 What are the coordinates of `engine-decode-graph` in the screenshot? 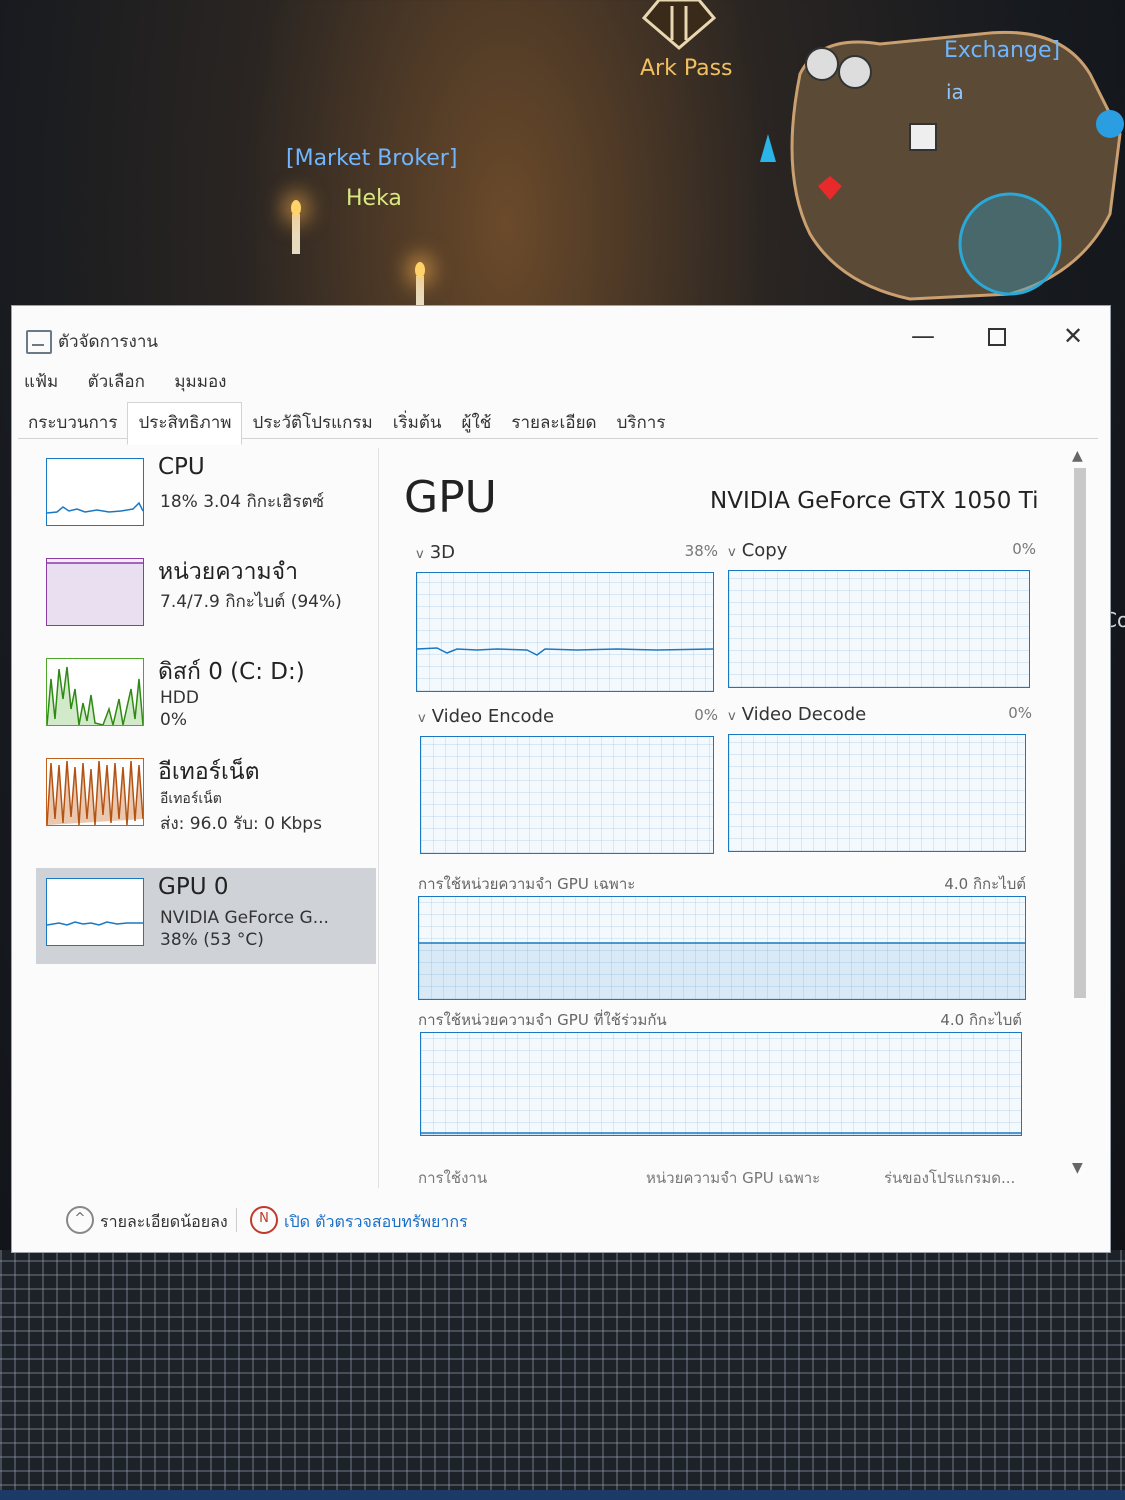 It's located at (877, 793).